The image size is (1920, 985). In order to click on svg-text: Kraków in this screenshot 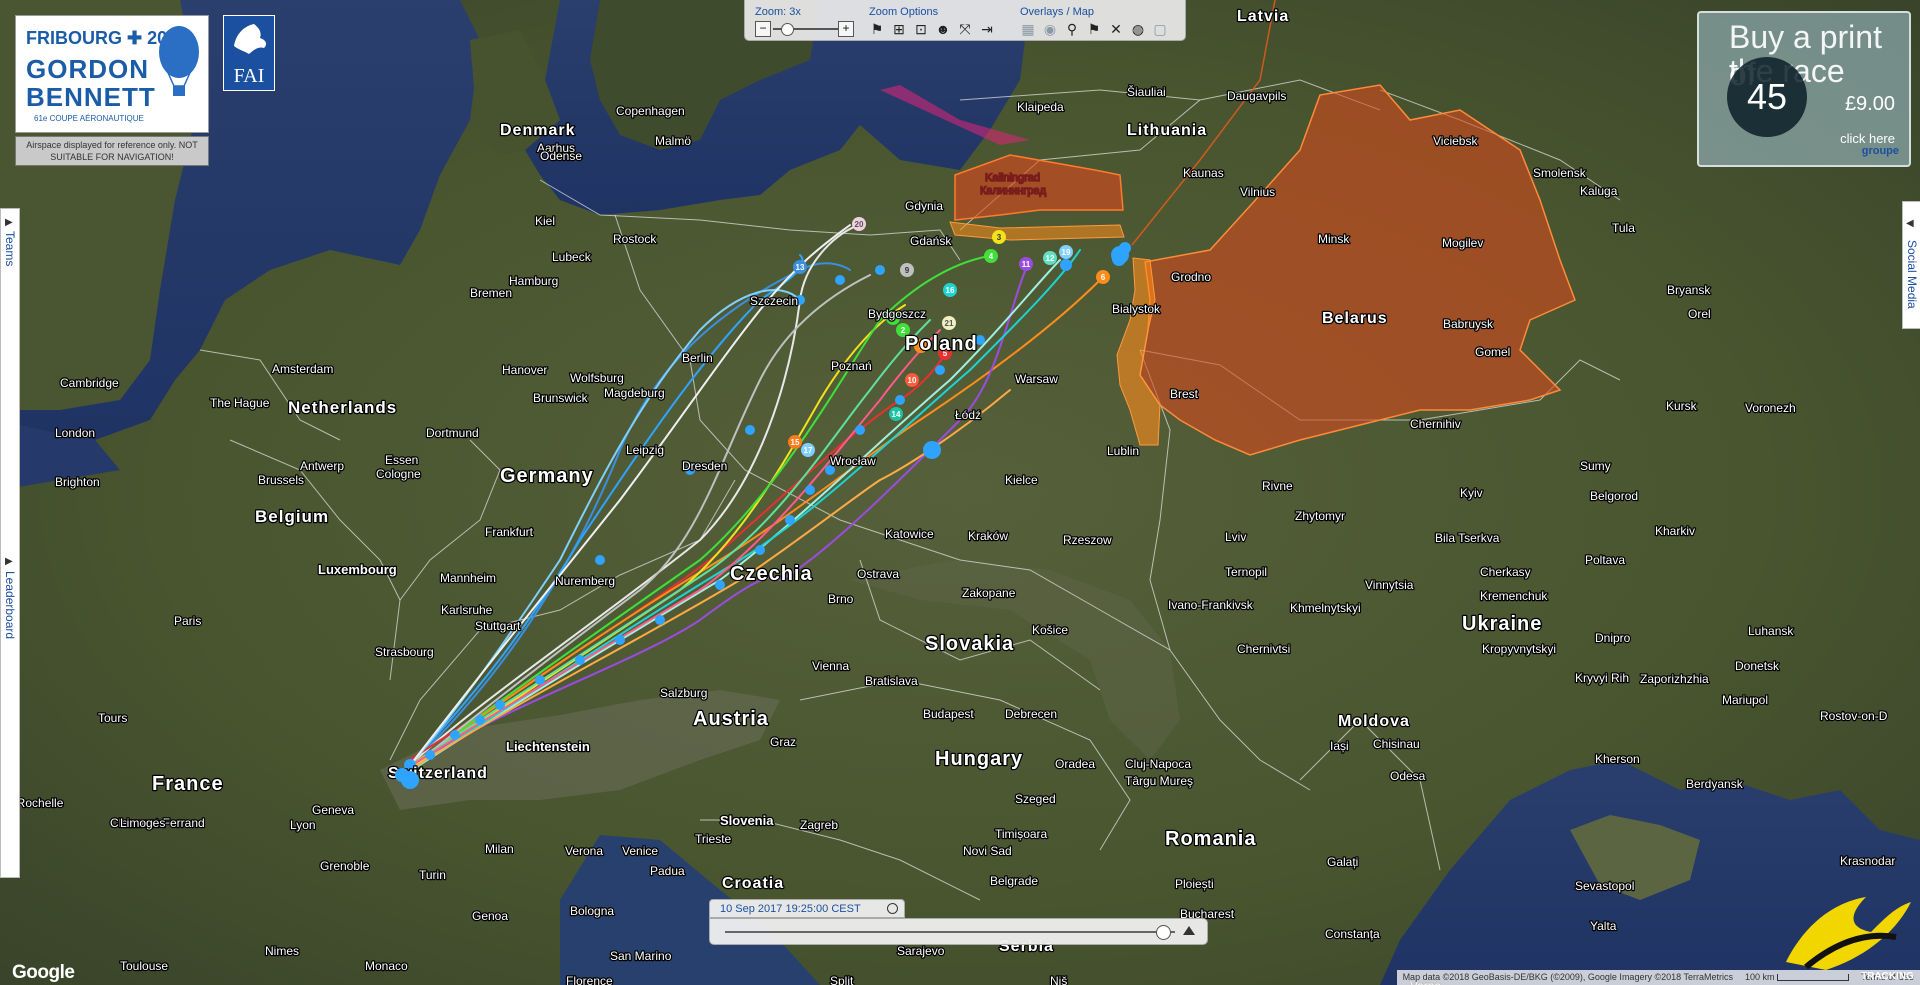, I will do `click(988, 536)`.